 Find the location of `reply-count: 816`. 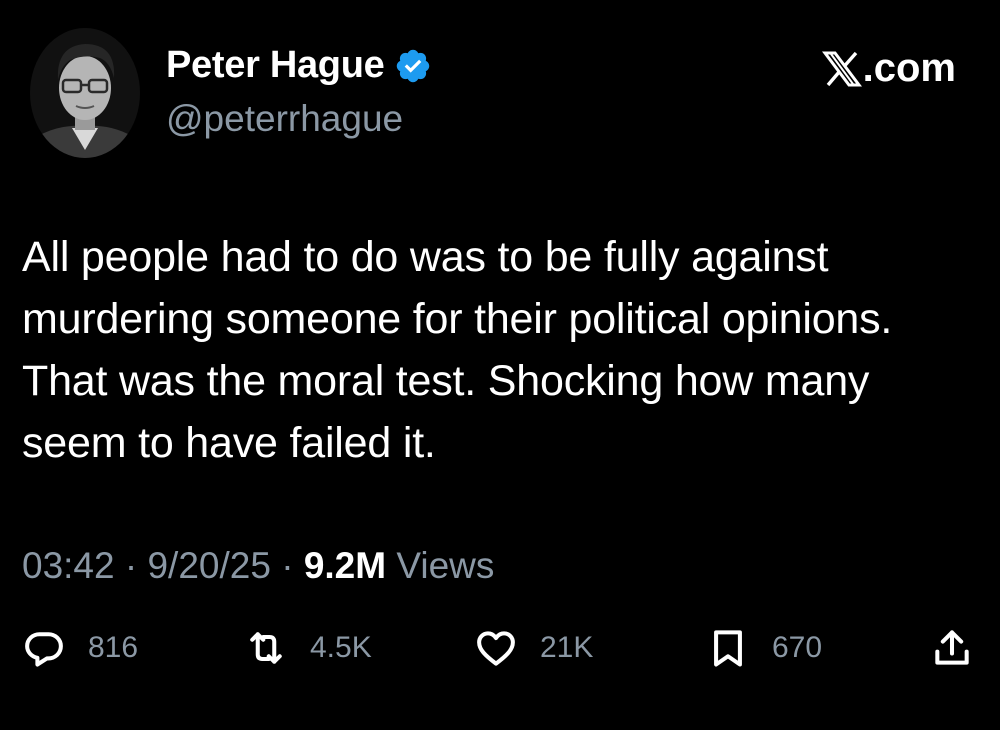

reply-count: 816 is located at coordinates (113, 647).